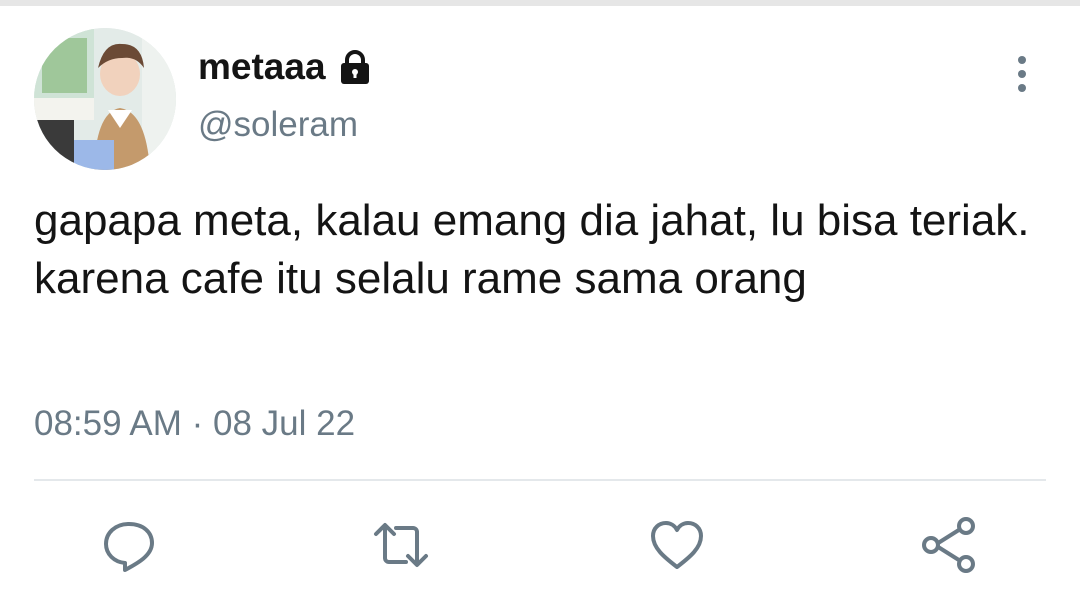 Image resolution: width=1080 pixels, height=610 pixels. Describe the element at coordinates (194, 424) in the screenshot. I see `tweet-timestamp: 08:59 AM · 08 Jul 22` at that location.